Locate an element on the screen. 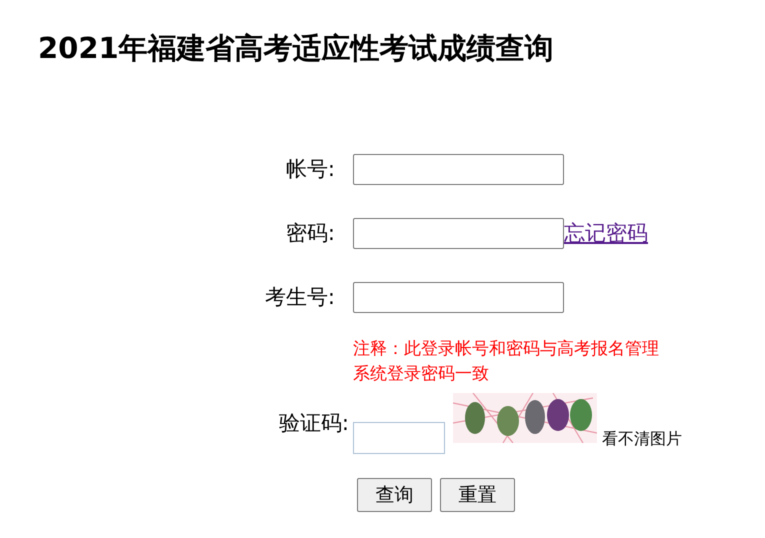 The image size is (765, 538). form-button: 重置 is located at coordinates (477, 495).